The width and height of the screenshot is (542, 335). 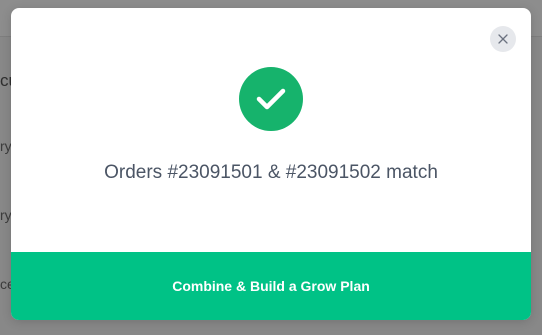 I want to click on combine-grow-plan-label: Combine & Build a Grow Plan, so click(x=271, y=286).